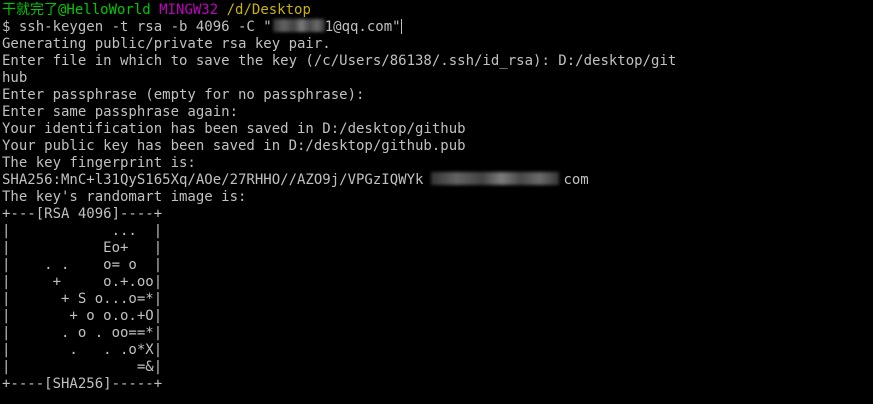 The width and height of the screenshot is (873, 404). Describe the element at coordinates (268, 10) in the screenshot. I see `prompt-path: /d/Desktop` at that location.